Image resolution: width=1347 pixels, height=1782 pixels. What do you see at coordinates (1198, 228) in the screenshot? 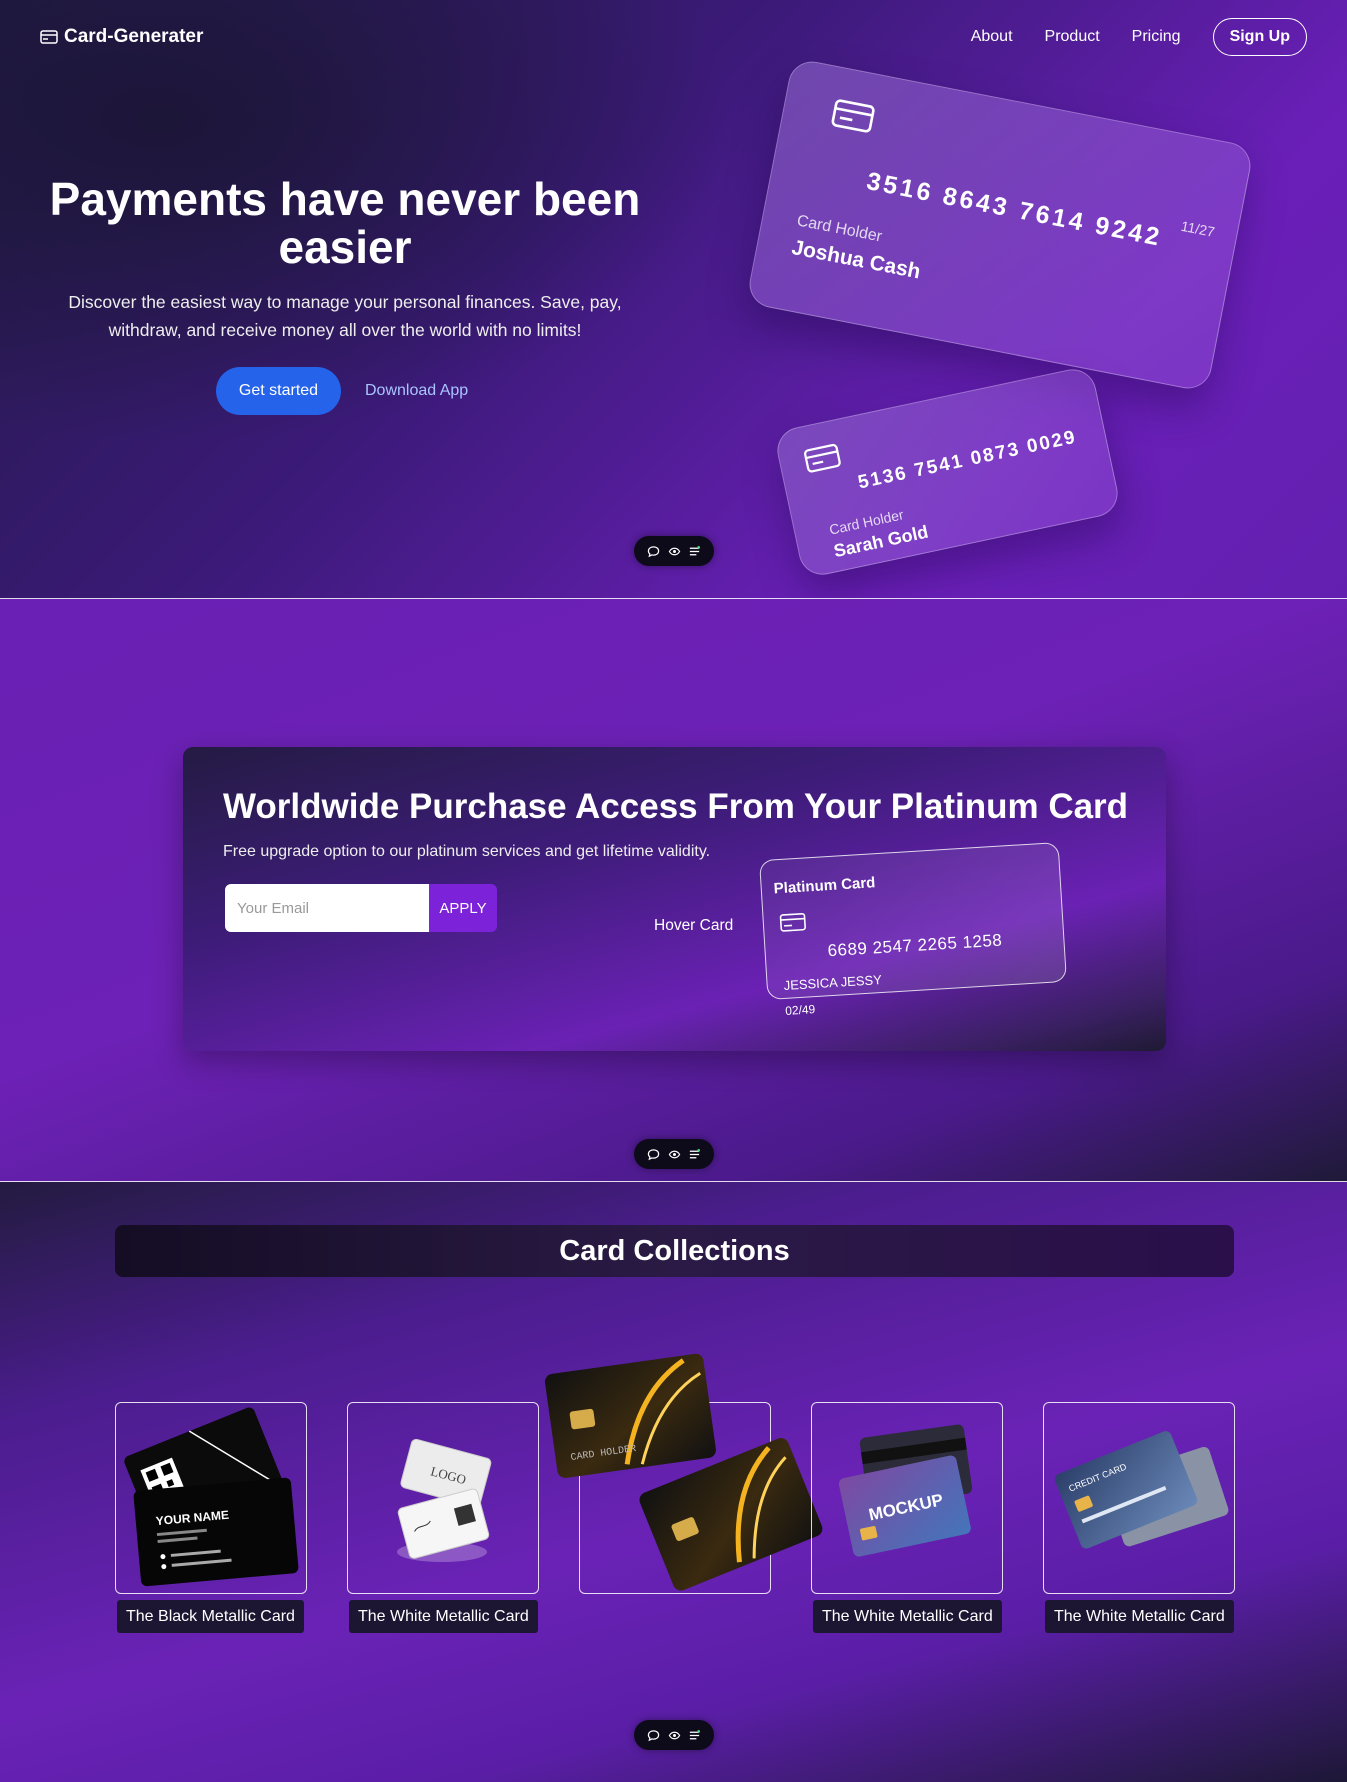
I see `card-expiry: 11/27` at bounding box center [1198, 228].